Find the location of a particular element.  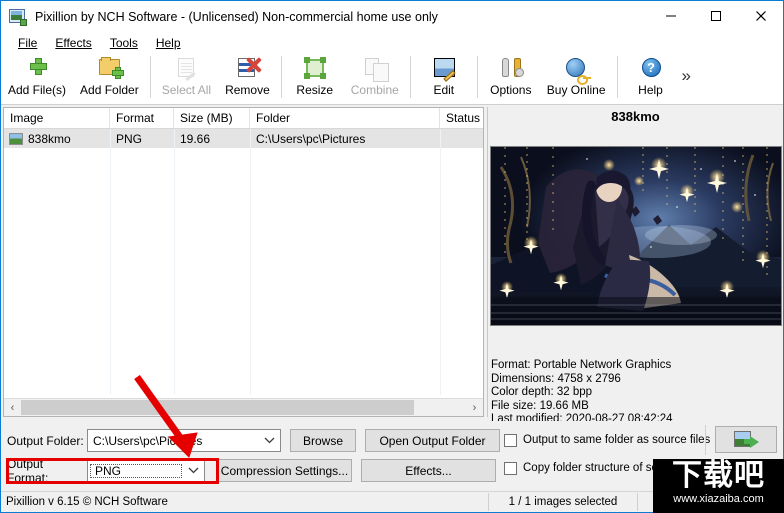

scrollbar-thumb is located at coordinates (217, 407).